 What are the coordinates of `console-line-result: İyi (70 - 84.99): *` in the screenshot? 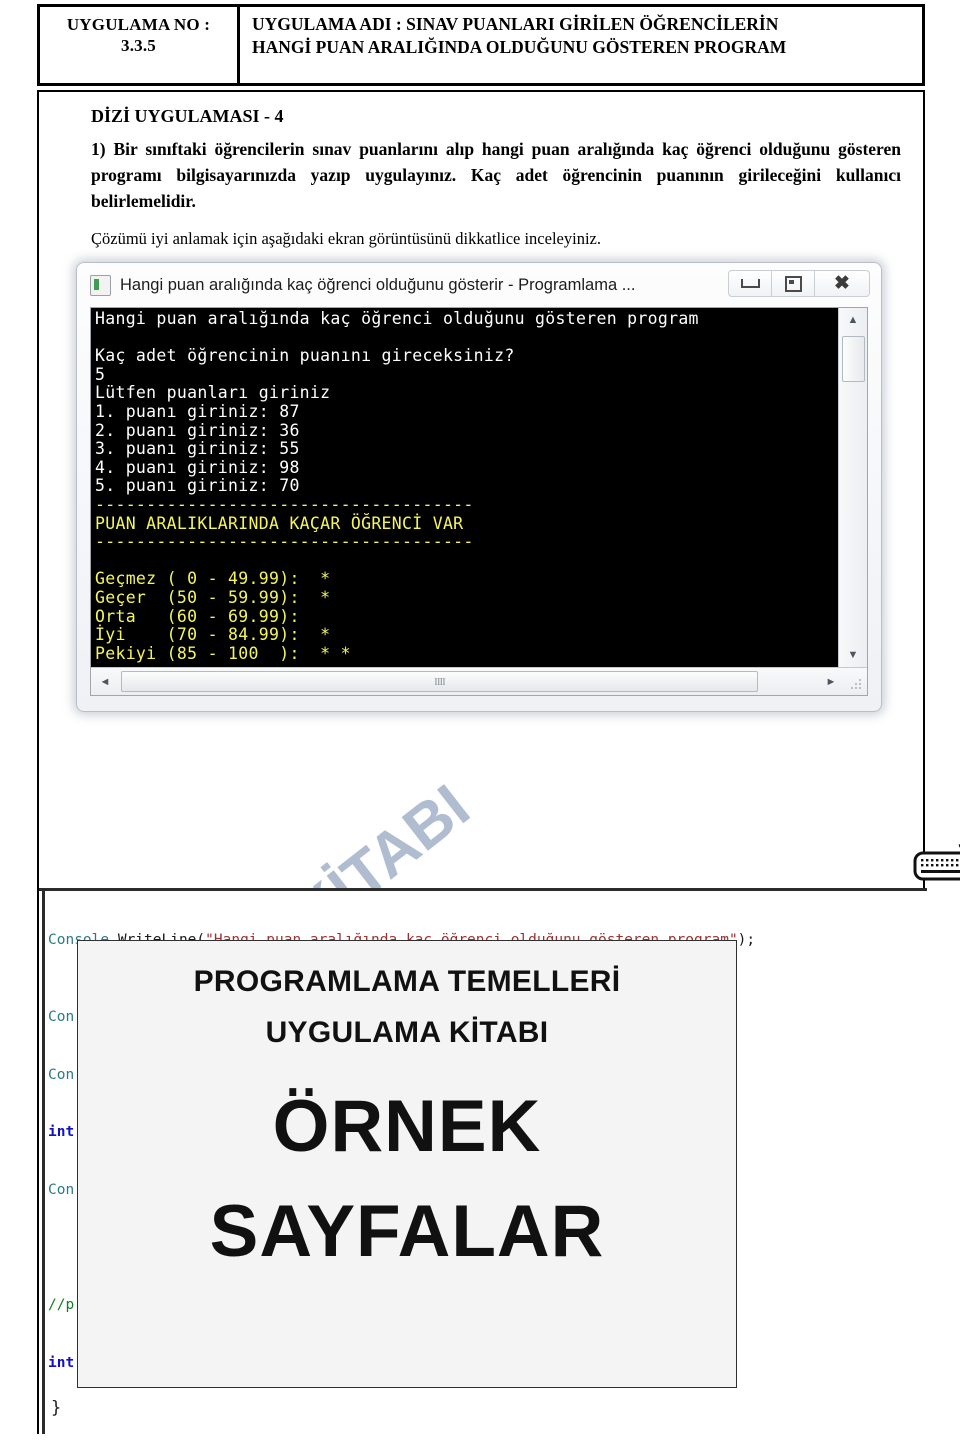 It's located at (213, 635).